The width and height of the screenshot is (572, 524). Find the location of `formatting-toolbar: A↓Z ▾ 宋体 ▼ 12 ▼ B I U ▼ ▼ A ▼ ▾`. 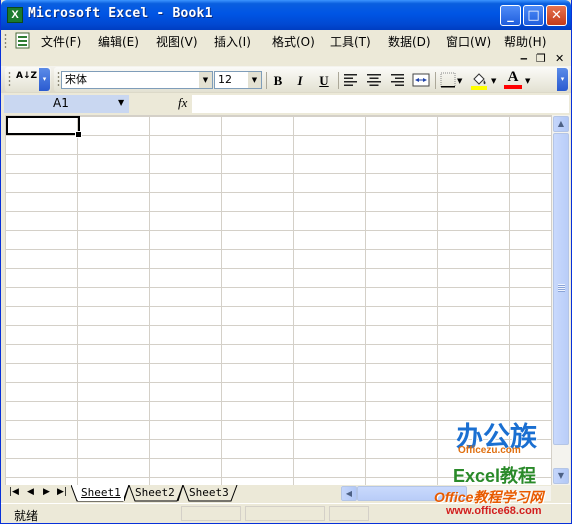

formatting-toolbar: A↓Z ▾ 宋体 ▼ 12 ▼ B I U ▼ ▼ A ▼ ▾ is located at coordinates (286, 79).